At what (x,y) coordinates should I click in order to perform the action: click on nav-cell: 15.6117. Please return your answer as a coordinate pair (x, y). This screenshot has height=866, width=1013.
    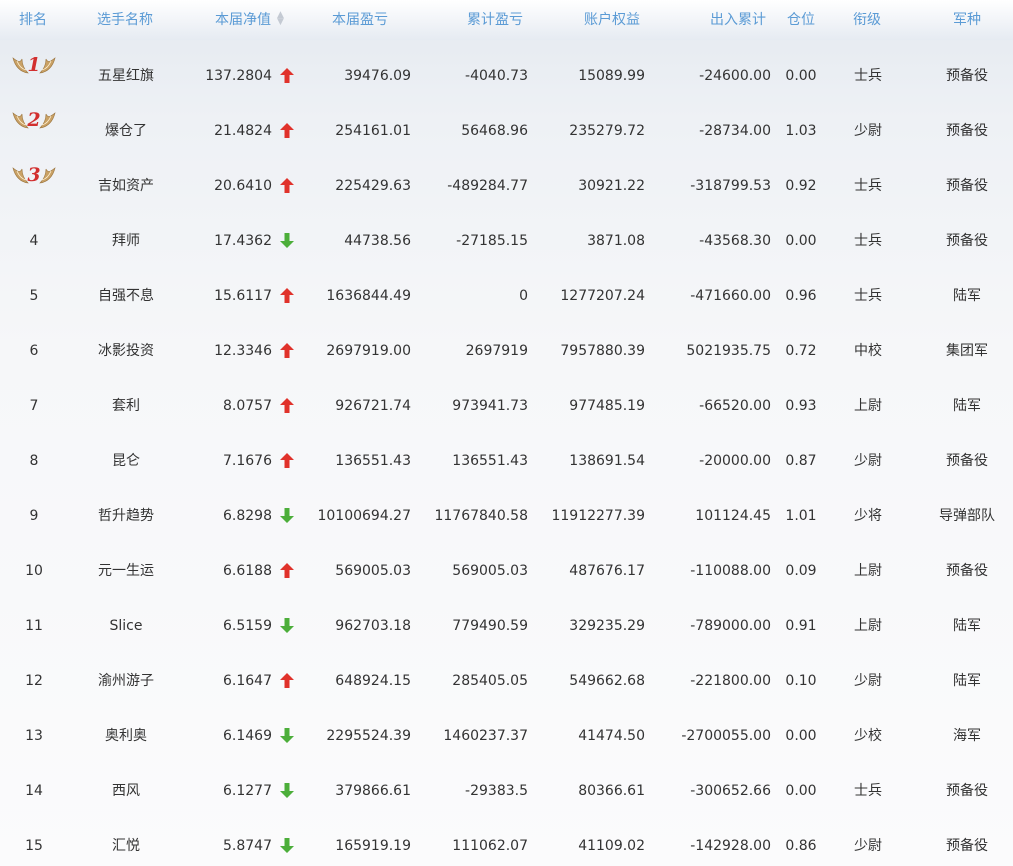
    Looking at the image, I should click on (243, 296).